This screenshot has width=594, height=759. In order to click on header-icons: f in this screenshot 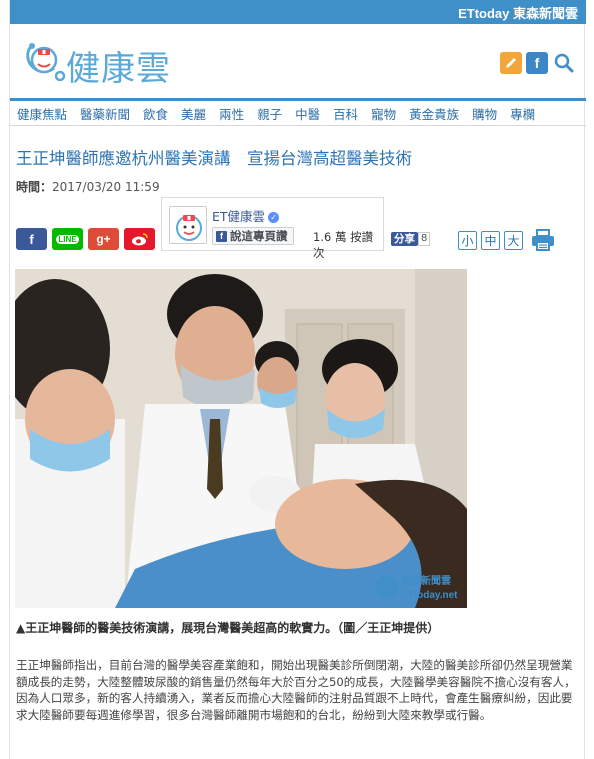, I will do `click(538, 63)`.